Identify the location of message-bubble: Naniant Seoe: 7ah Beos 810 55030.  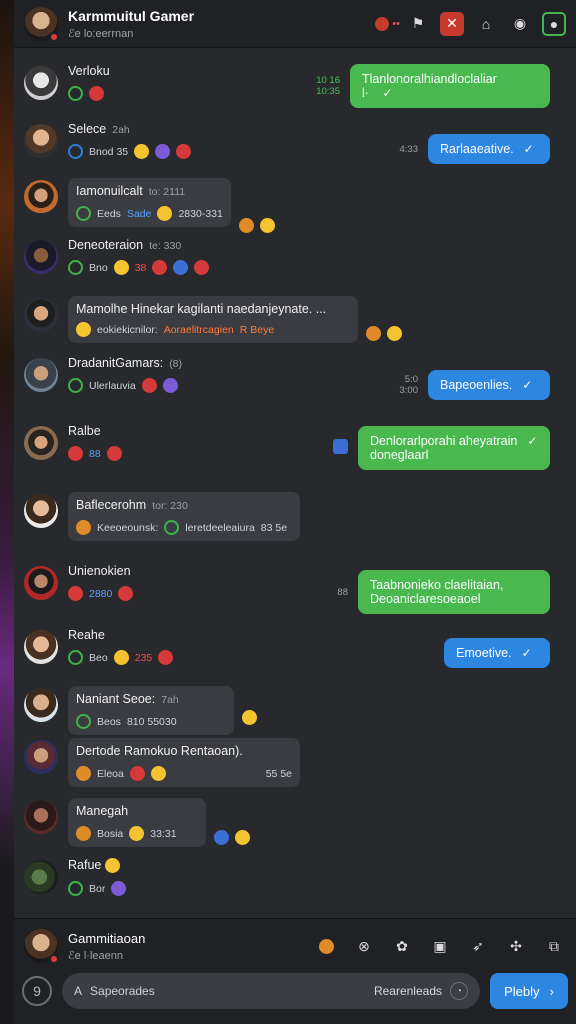
(151, 710).